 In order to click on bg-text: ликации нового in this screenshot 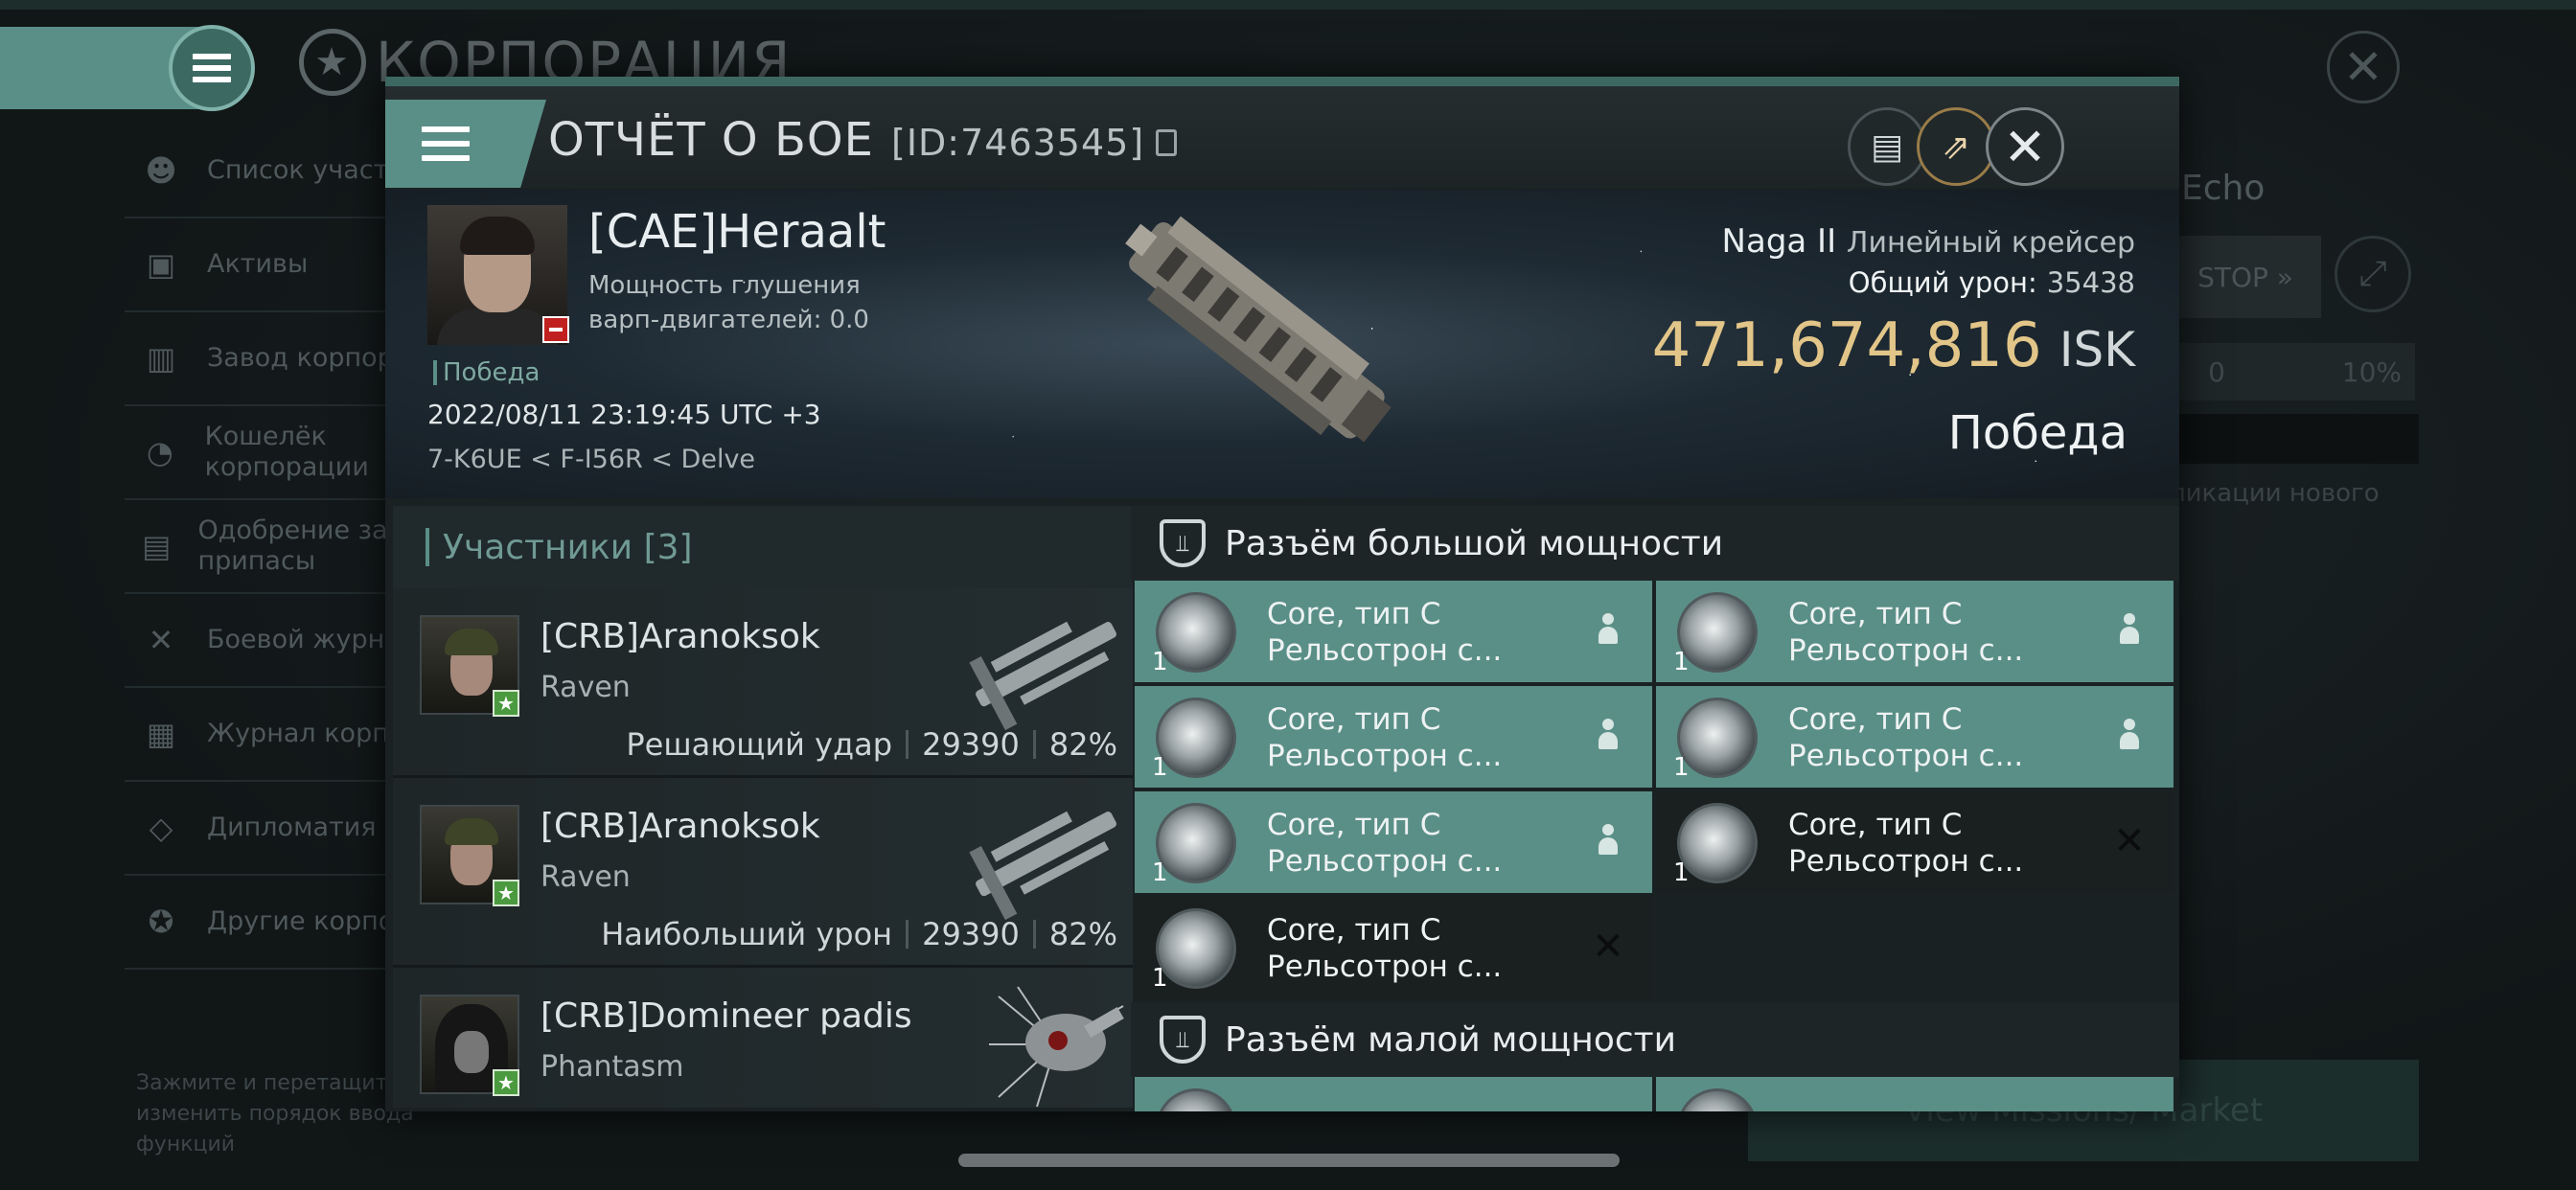, I will do `click(2275, 494)`.